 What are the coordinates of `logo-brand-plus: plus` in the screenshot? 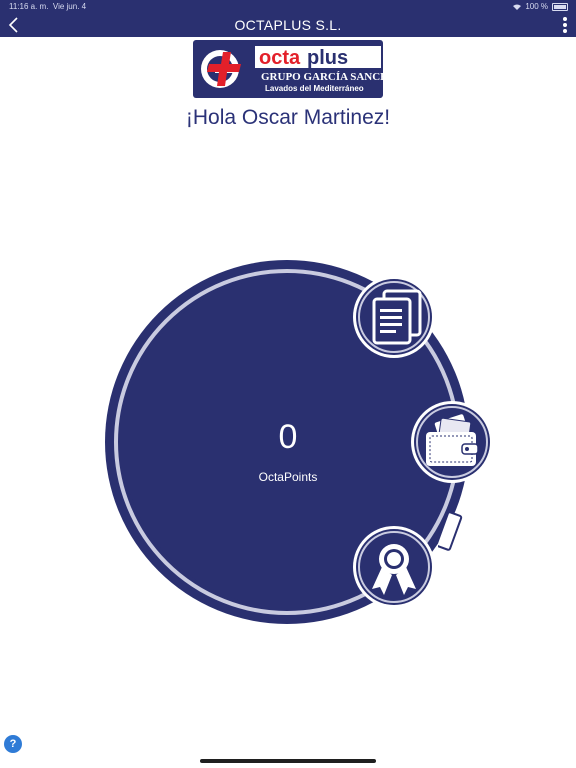 It's located at (327, 58).